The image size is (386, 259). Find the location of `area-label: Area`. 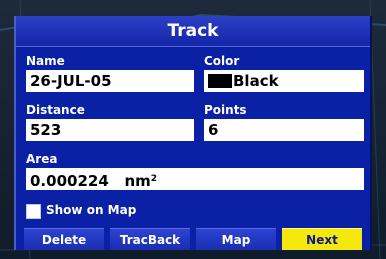

area-label: Area is located at coordinates (42, 159).